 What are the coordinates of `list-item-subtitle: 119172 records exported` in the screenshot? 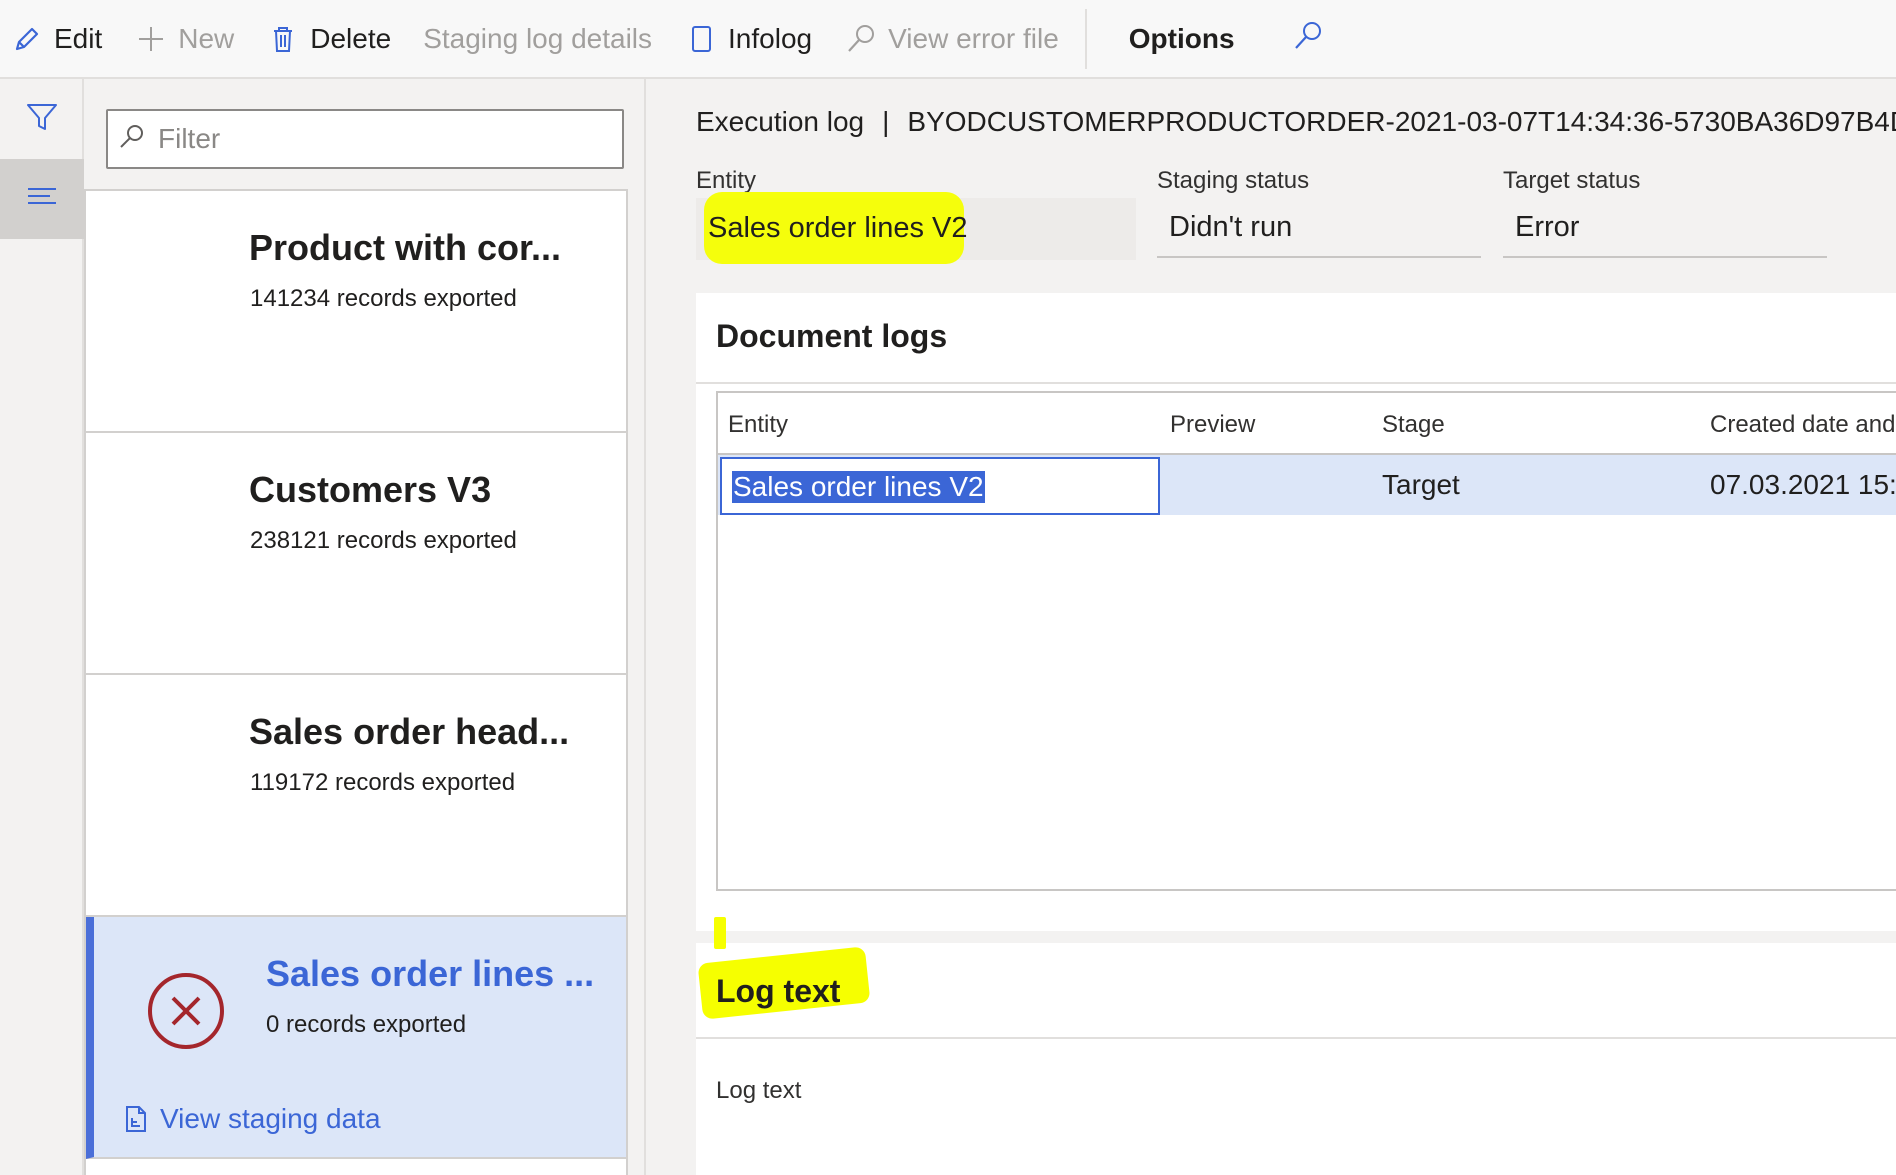 It's located at (383, 782).